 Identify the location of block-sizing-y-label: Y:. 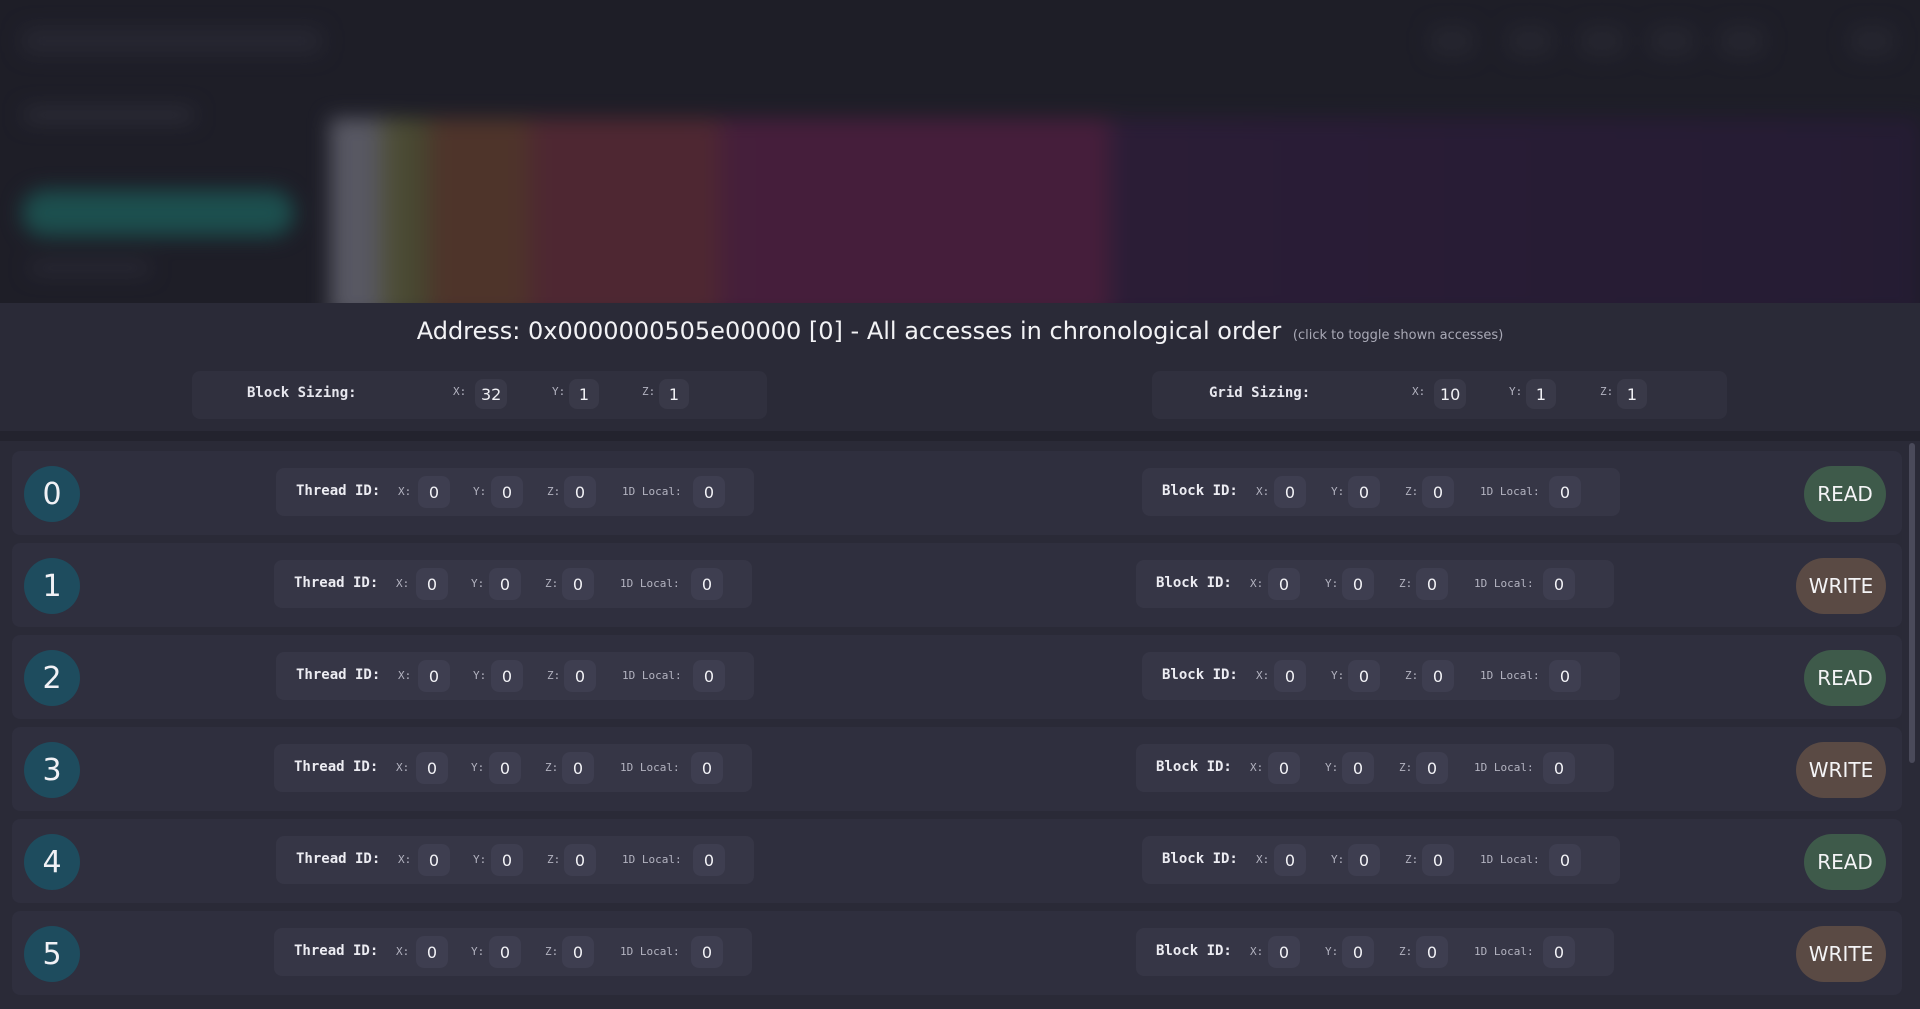
(559, 391).